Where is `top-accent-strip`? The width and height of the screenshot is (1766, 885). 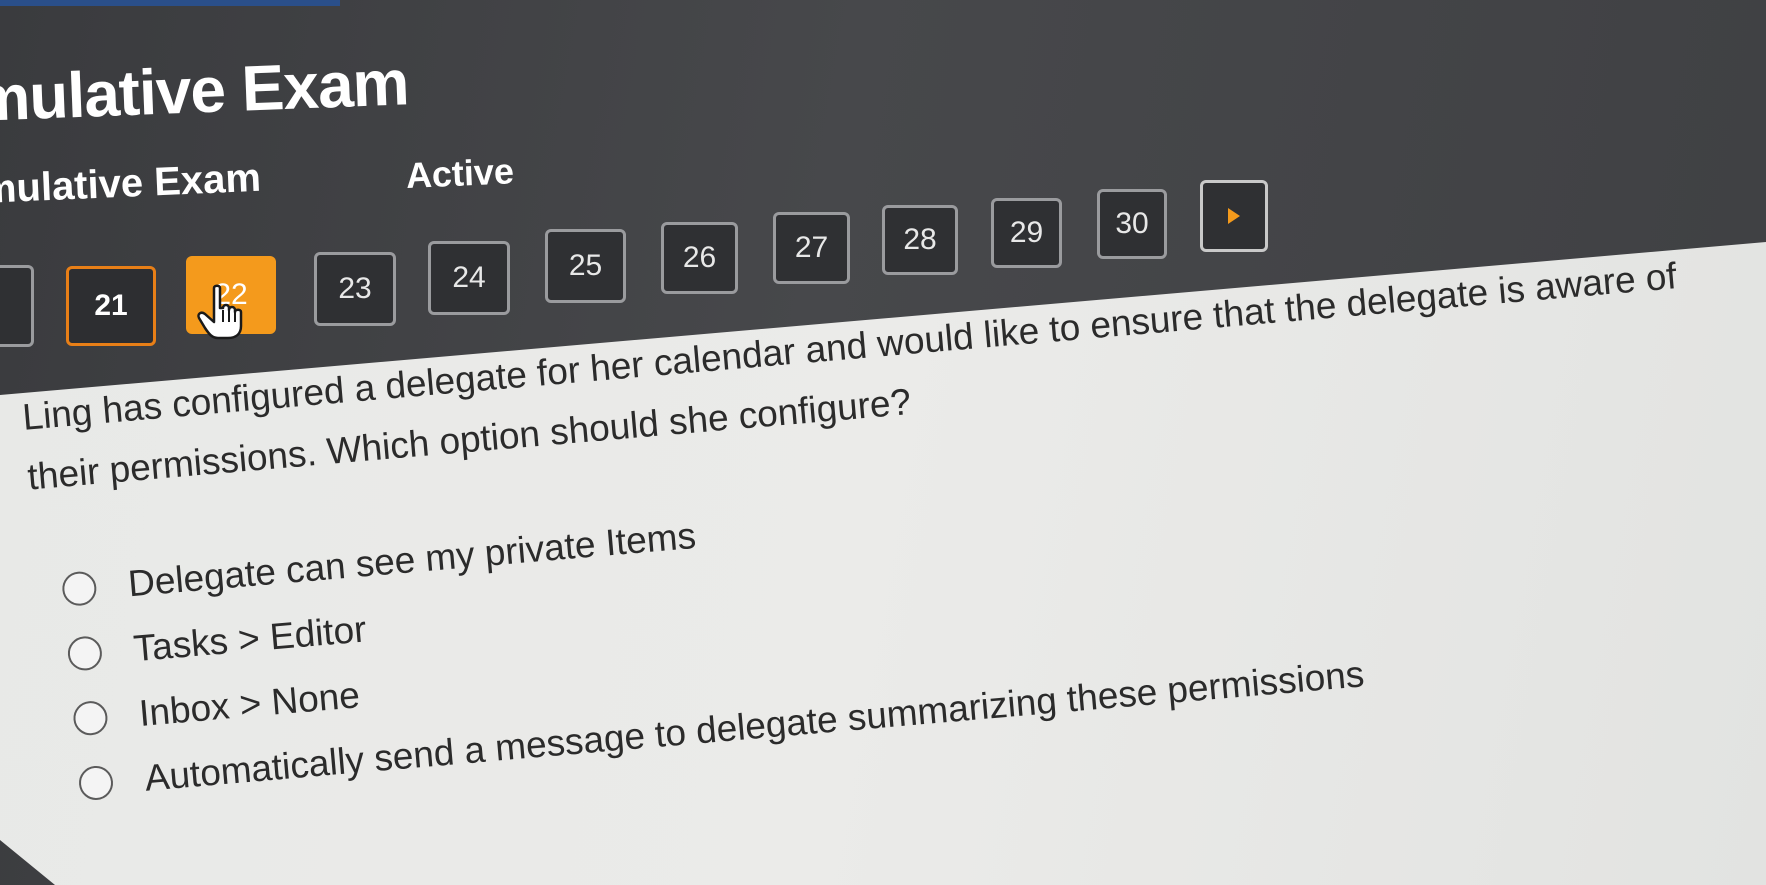
top-accent-strip is located at coordinates (170, 3).